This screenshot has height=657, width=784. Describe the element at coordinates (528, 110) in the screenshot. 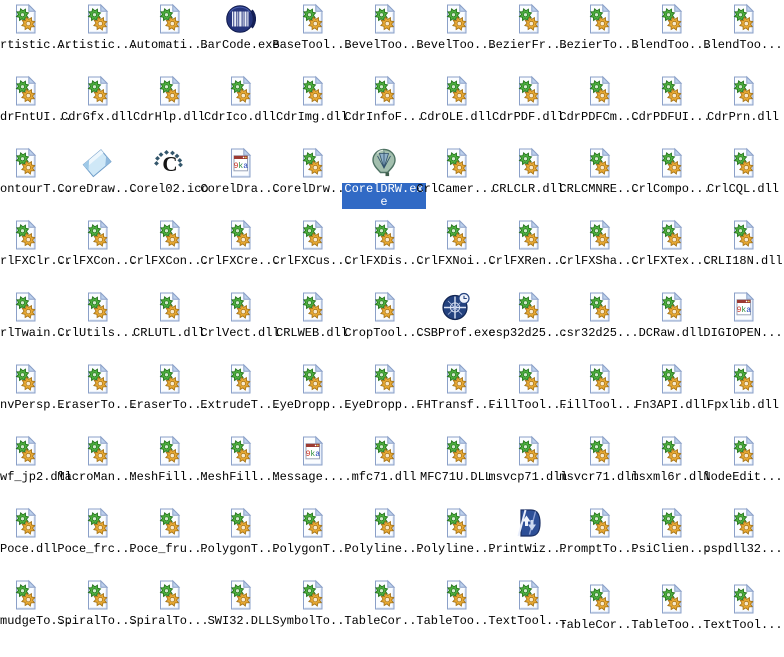

I see `file-item: CdrPDF.dll` at that location.